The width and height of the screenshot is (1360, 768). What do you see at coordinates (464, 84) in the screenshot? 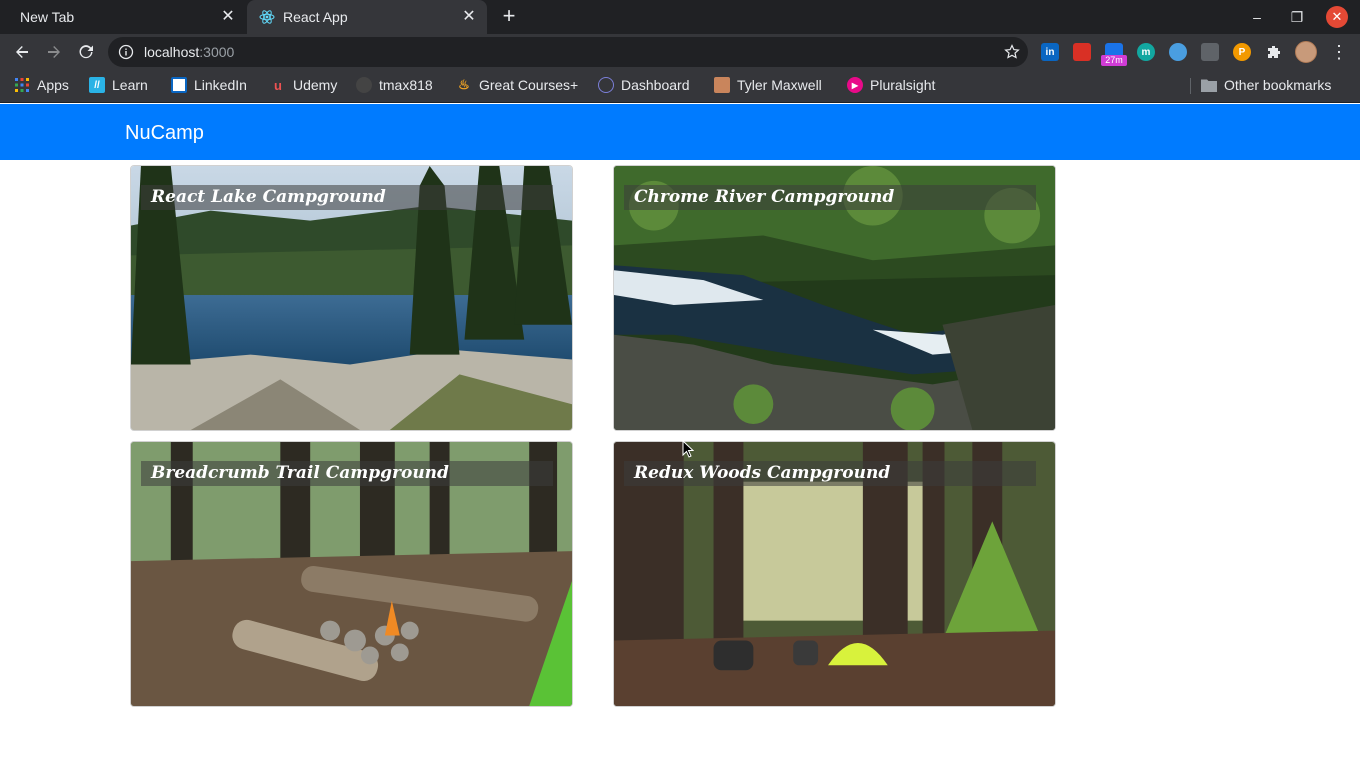
I see `flame-icon: ♨` at bounding box center [464, 84].